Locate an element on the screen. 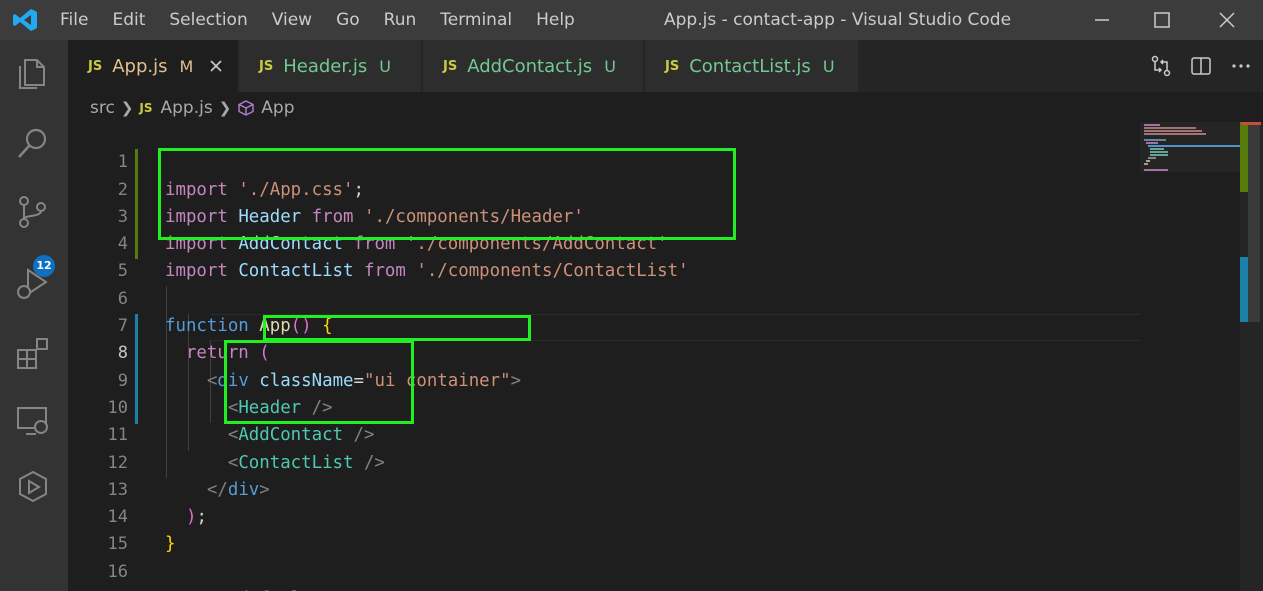 The image size is (1263, 591). scrollbar-thumb is located at coordinates (1254, 222).